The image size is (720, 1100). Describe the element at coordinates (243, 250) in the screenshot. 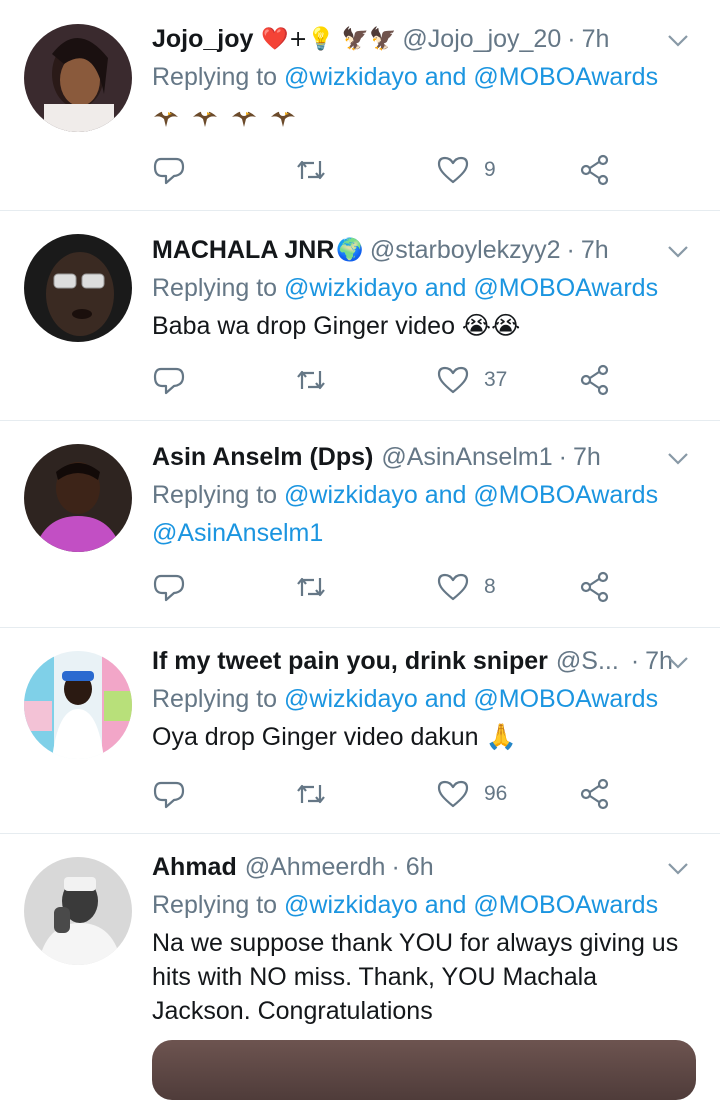

I see `display-name: MACHALA JNR` at that location.